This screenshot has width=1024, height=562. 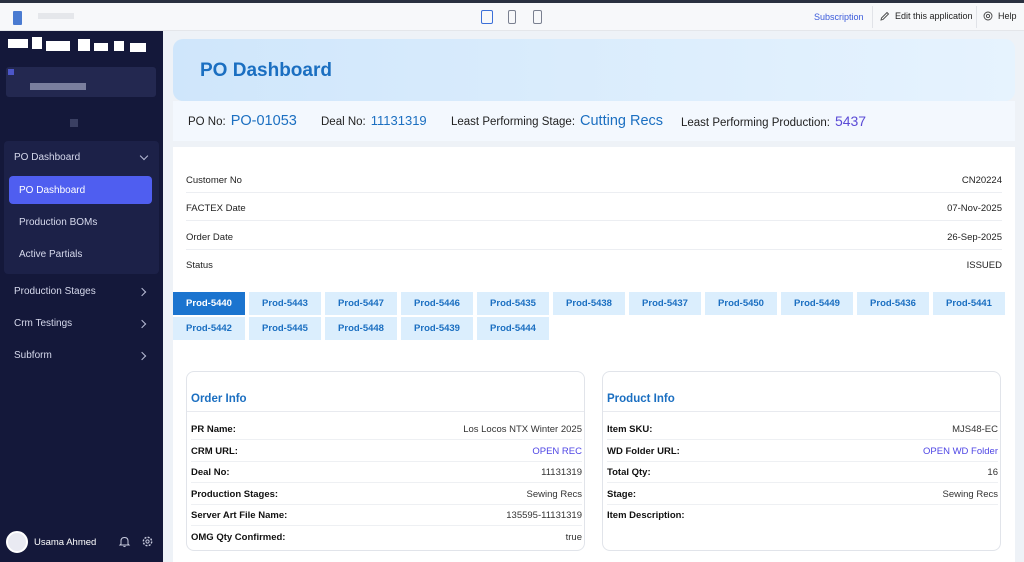 What do you see at coordinates (665, 303) in the screenshot?
I see `tab-prod-5437: Prod-5437` at bounding box center [665, 303].